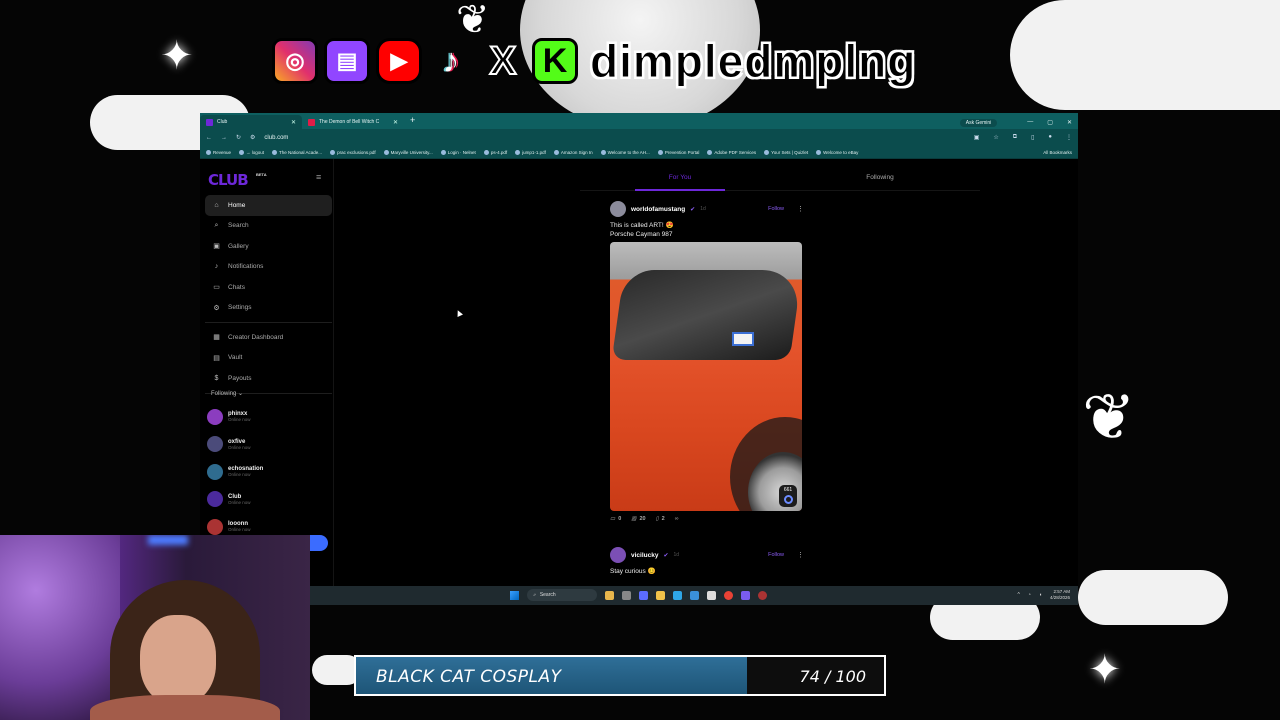  Describe the element at coordinates (1032, 137) in the screenshot. I see `sidepanel-icon: ▯` at that location.